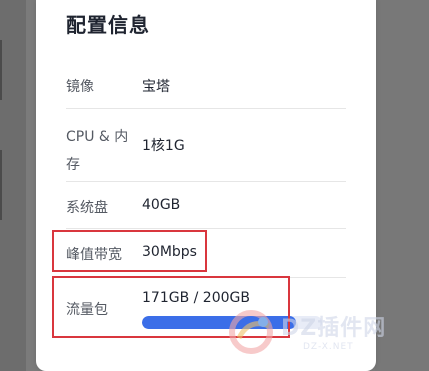 This screenshot has height=371, width=429. Describe the element at coordinates (156, 87) in the screenshot. I see `config-value: 宝塔` at that location.